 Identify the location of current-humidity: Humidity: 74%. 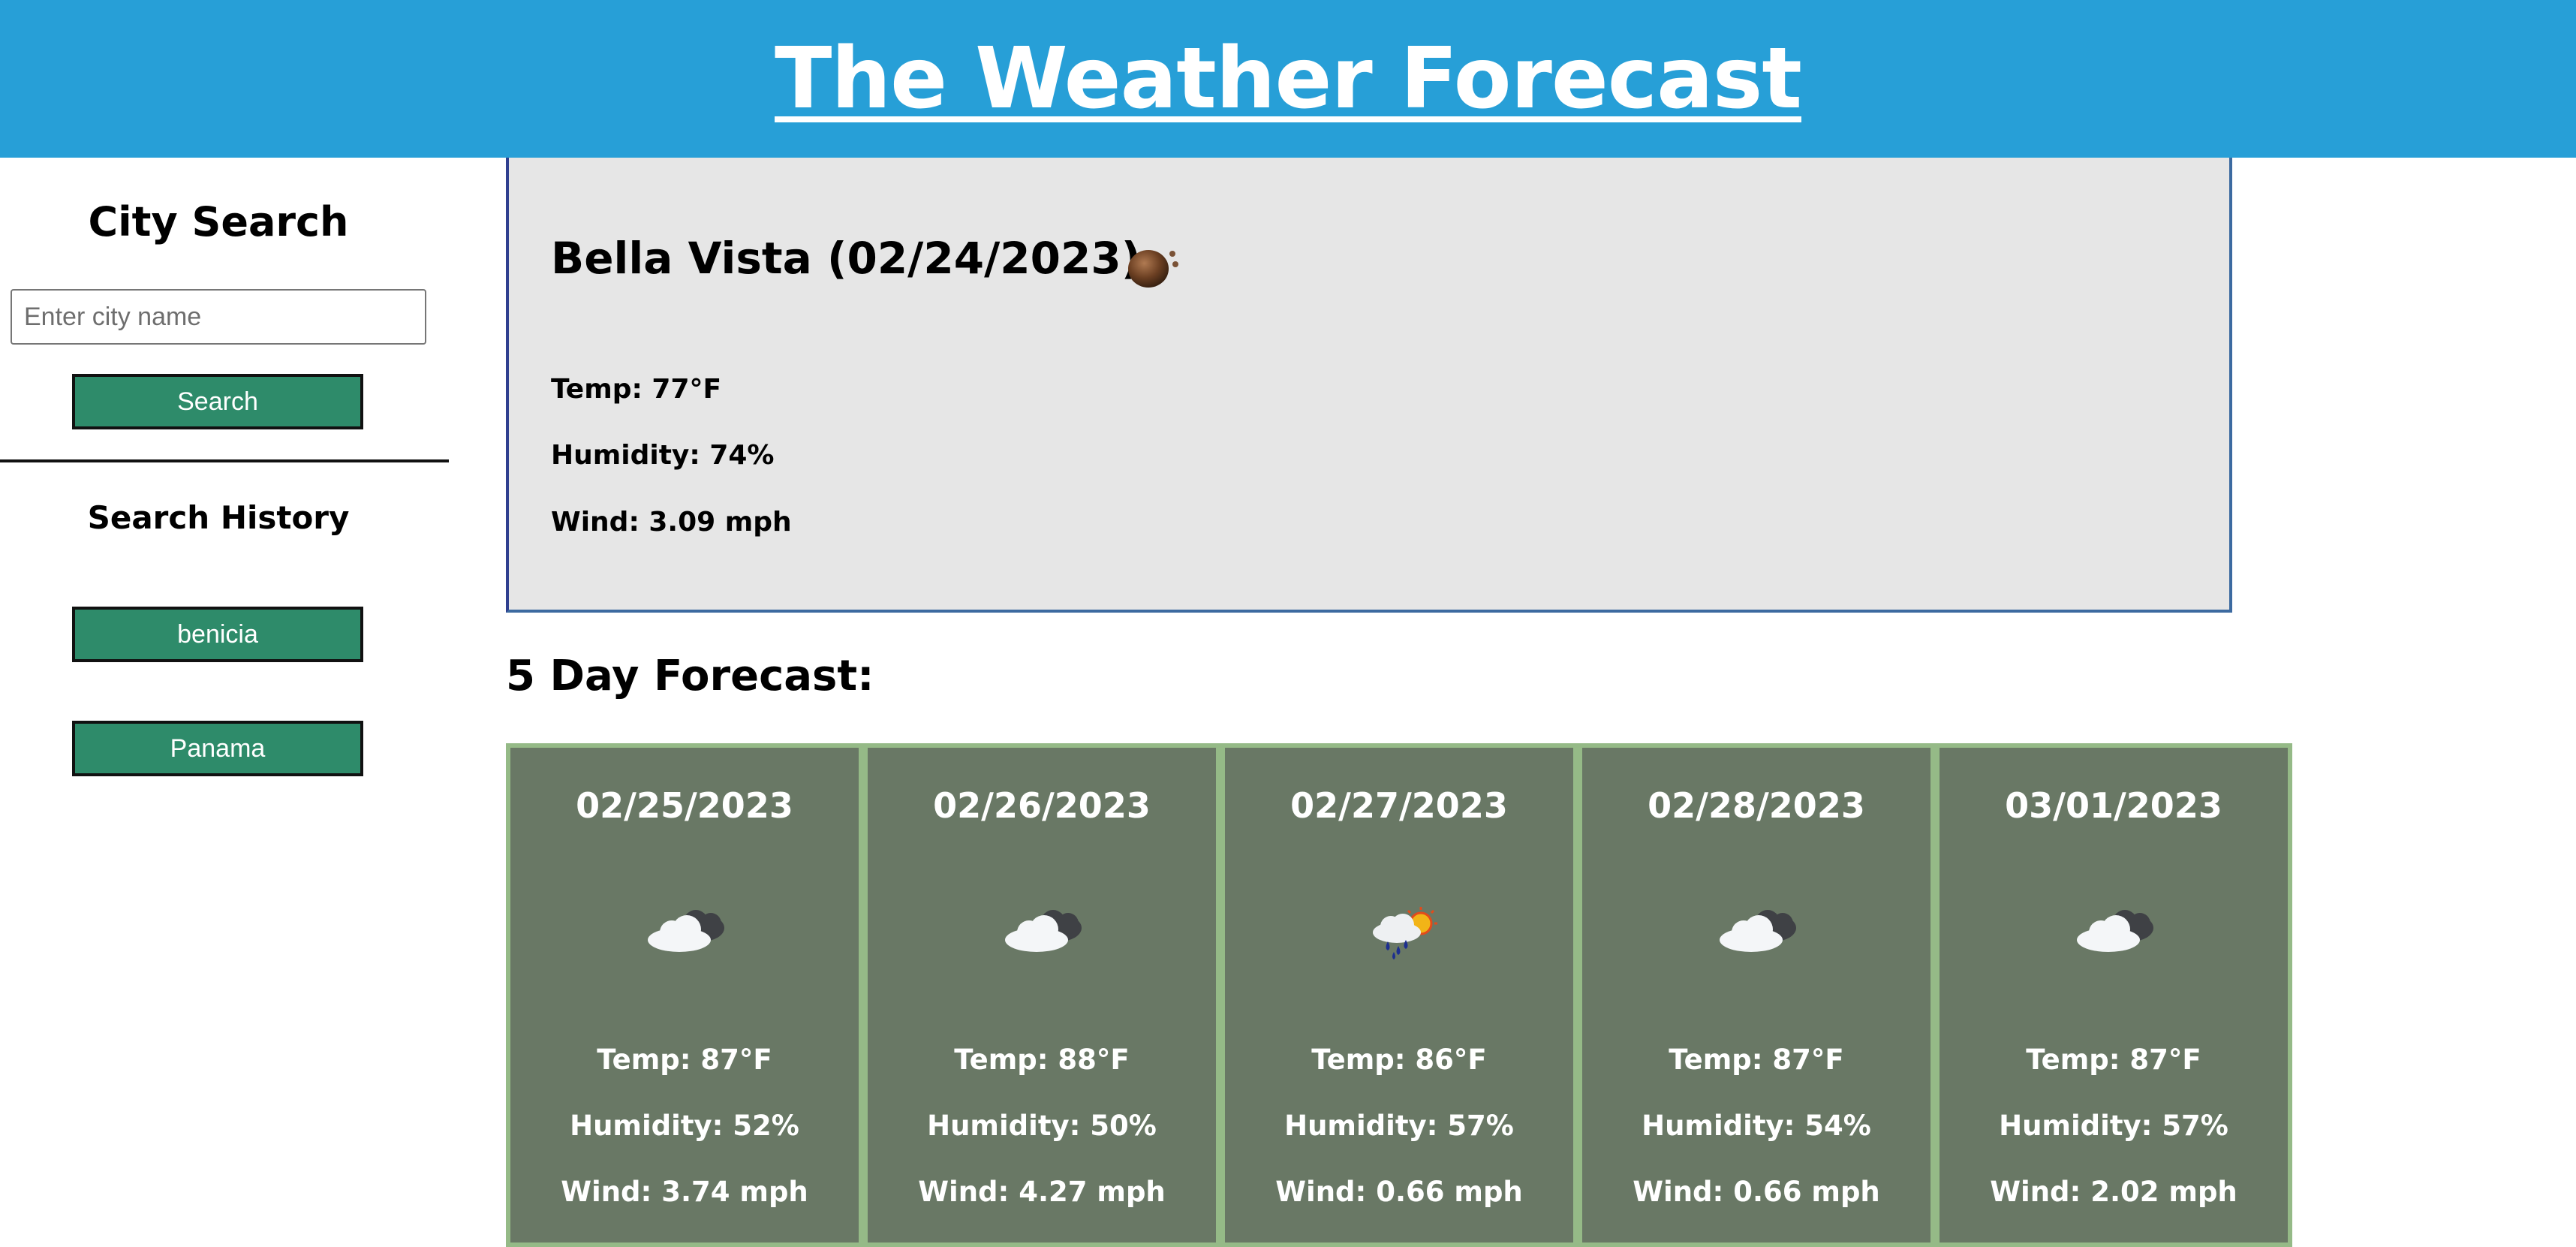
(663, 456).